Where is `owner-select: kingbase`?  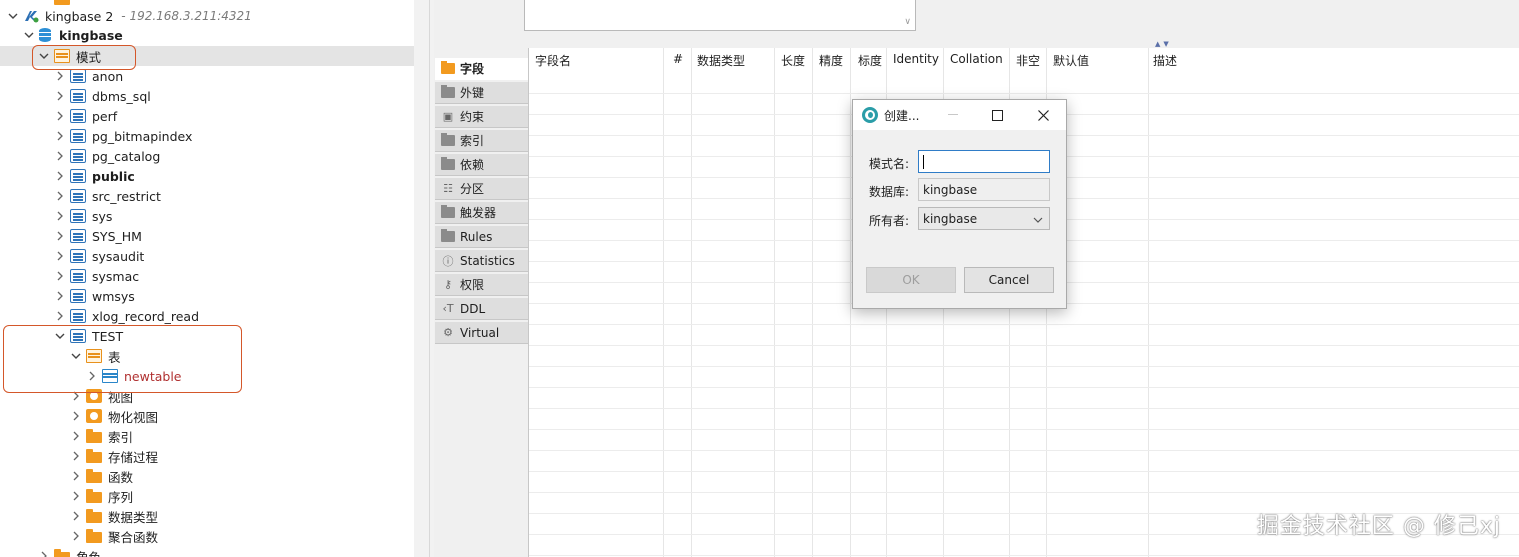 owner-select: kingbase is located at coordinates (984, 218).